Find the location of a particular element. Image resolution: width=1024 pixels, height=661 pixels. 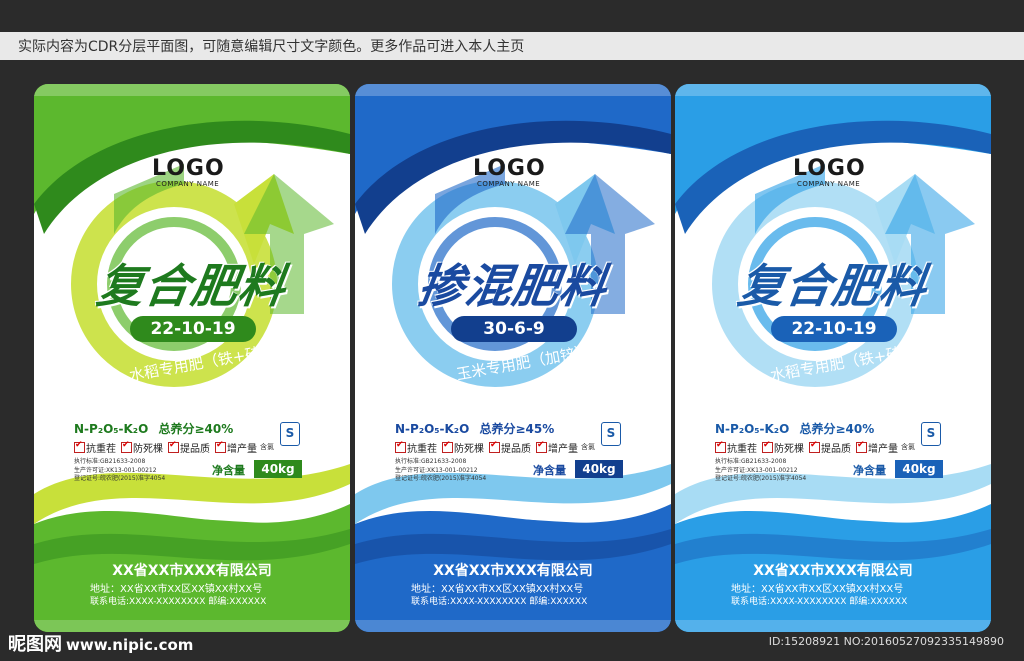

formula-code-badge: 30-6-9 is located at coordinates (514, 329).